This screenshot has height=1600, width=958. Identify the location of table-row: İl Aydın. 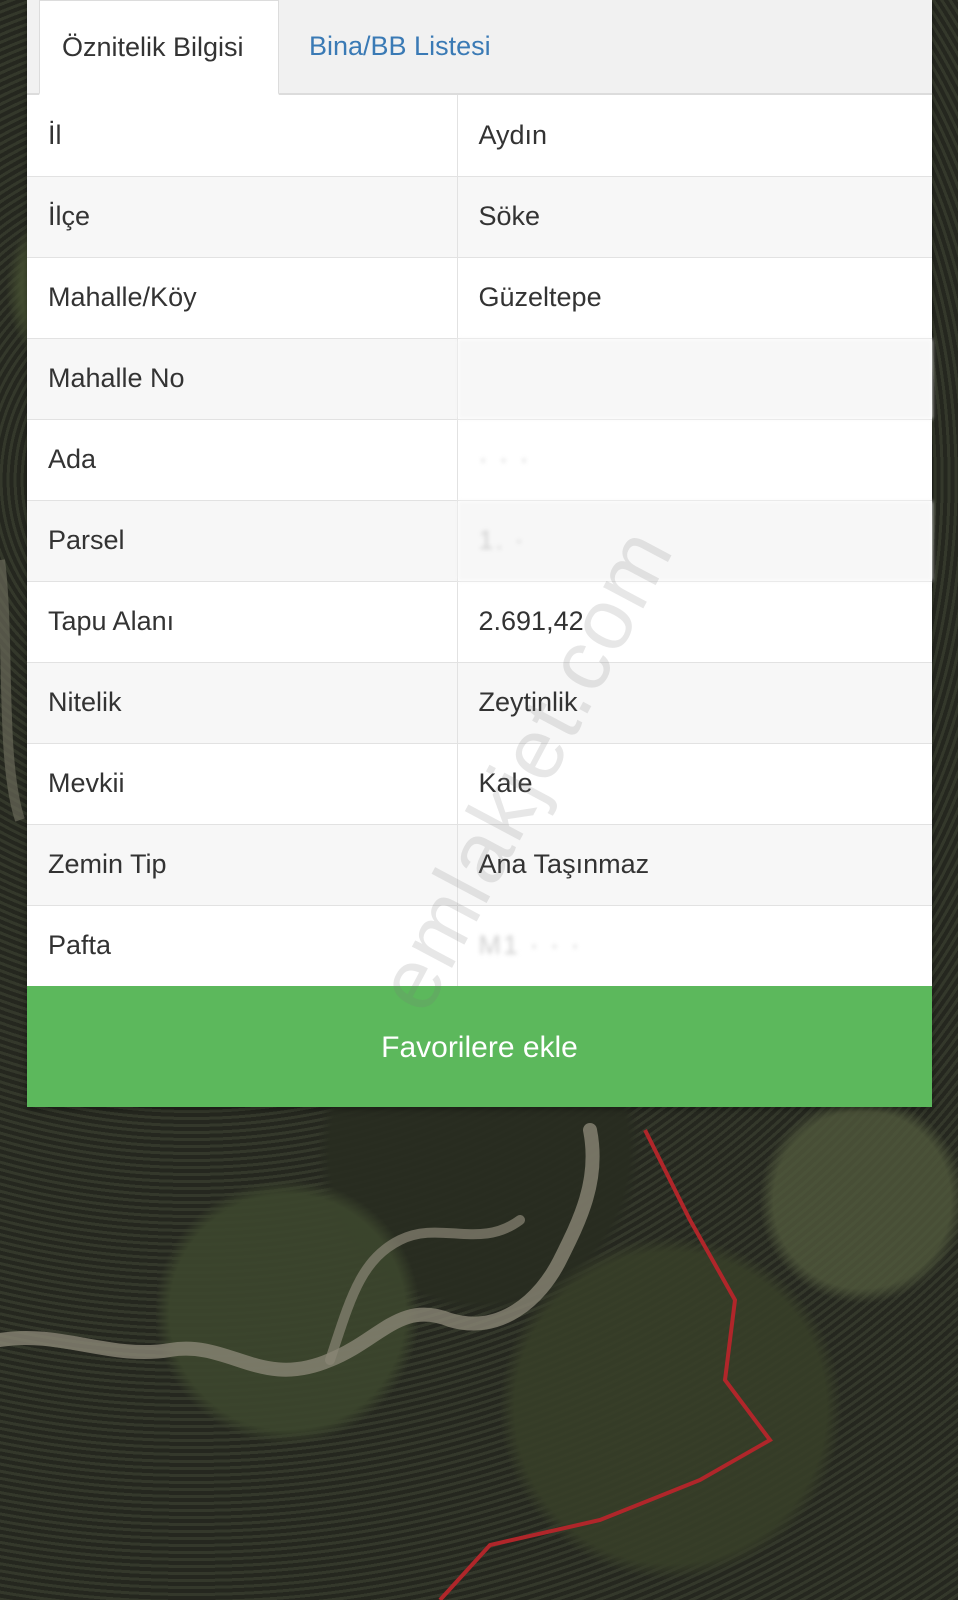
(479, 136).